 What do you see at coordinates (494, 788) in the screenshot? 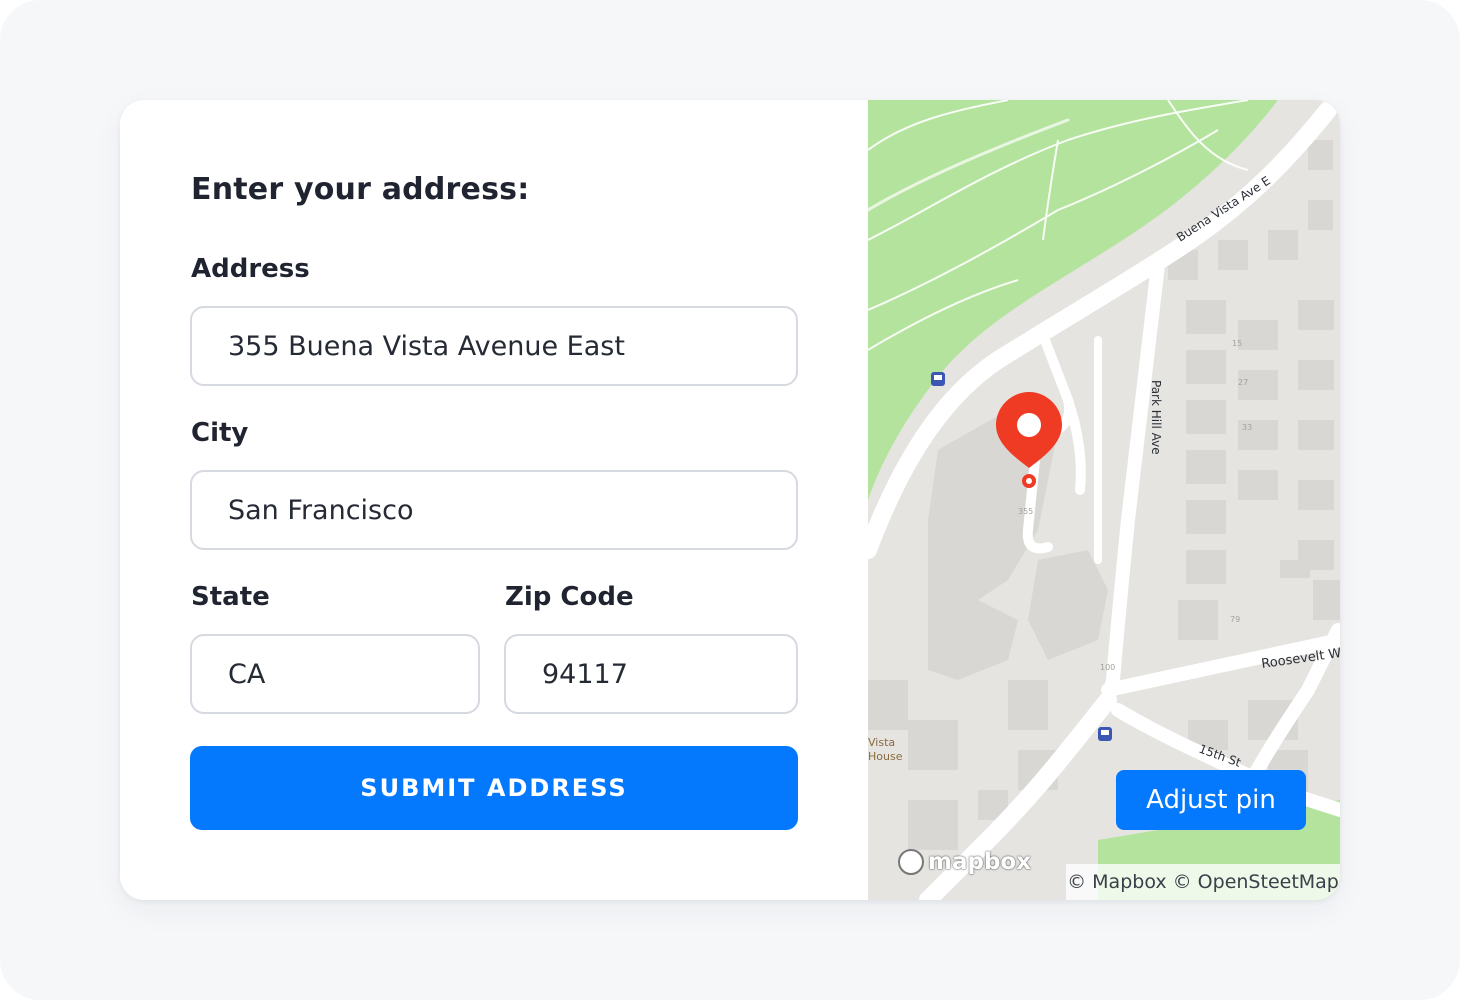
I see `submit-address-button: SUBMIT ADDRESS` at bounding box center [494, 788].